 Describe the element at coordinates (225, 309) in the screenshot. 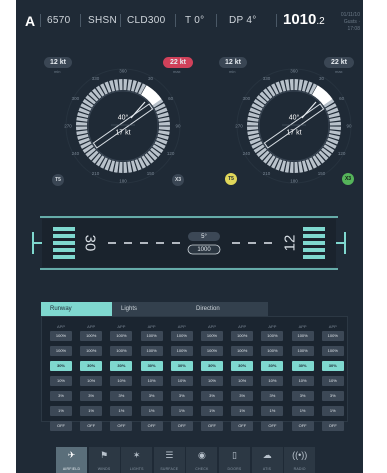

I see `tab-direction: Direction` at that location.